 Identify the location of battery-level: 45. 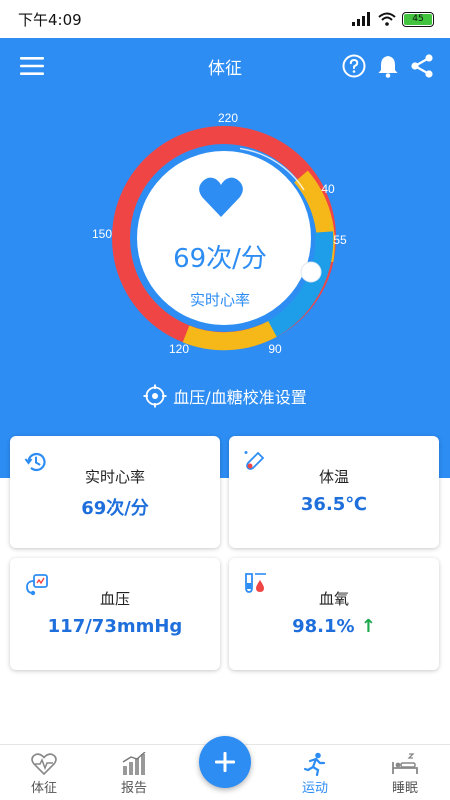
(418, 19).